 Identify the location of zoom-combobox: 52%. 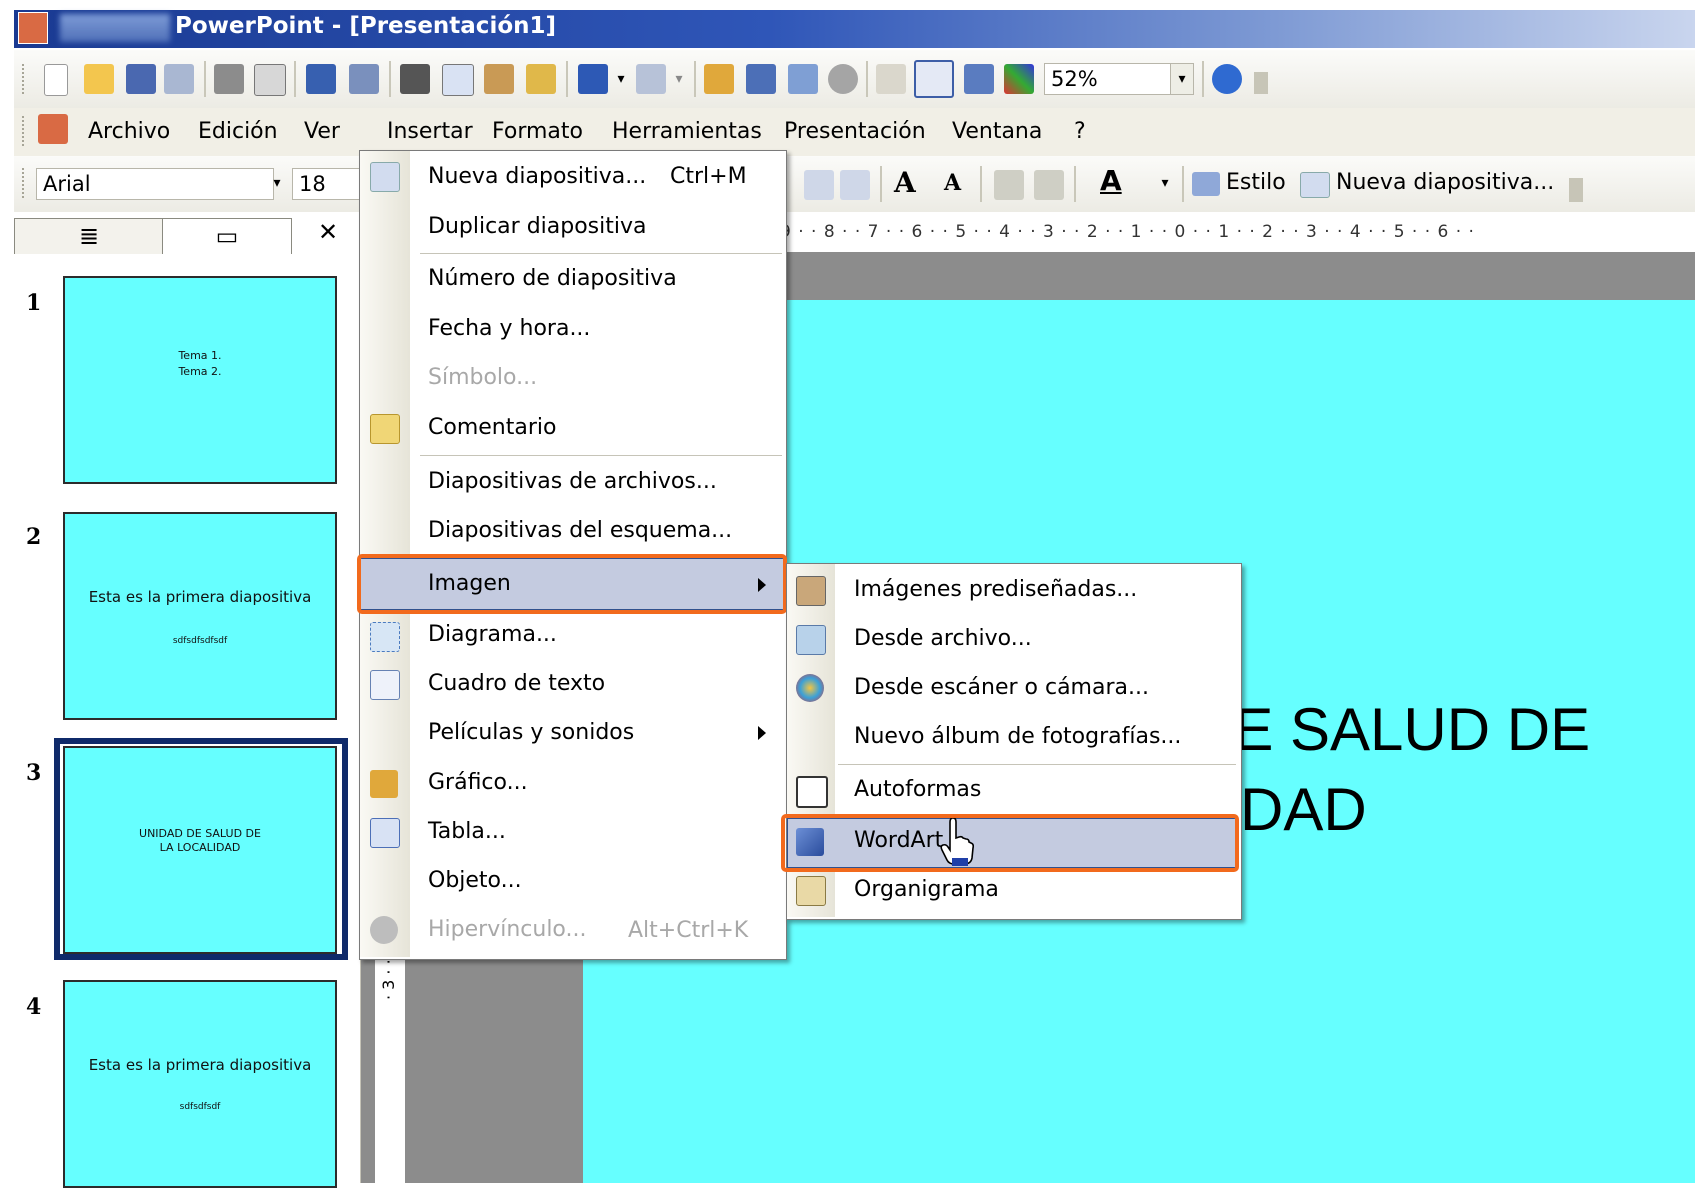
(1109, 79).